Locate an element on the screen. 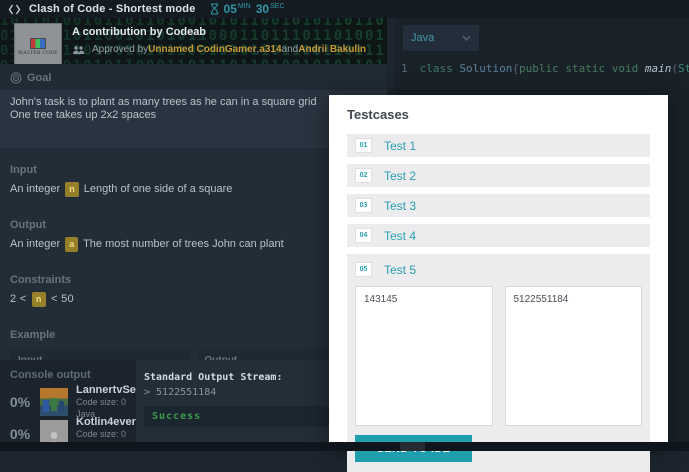  chevron-down-icon is located at coordinates (466, 38).